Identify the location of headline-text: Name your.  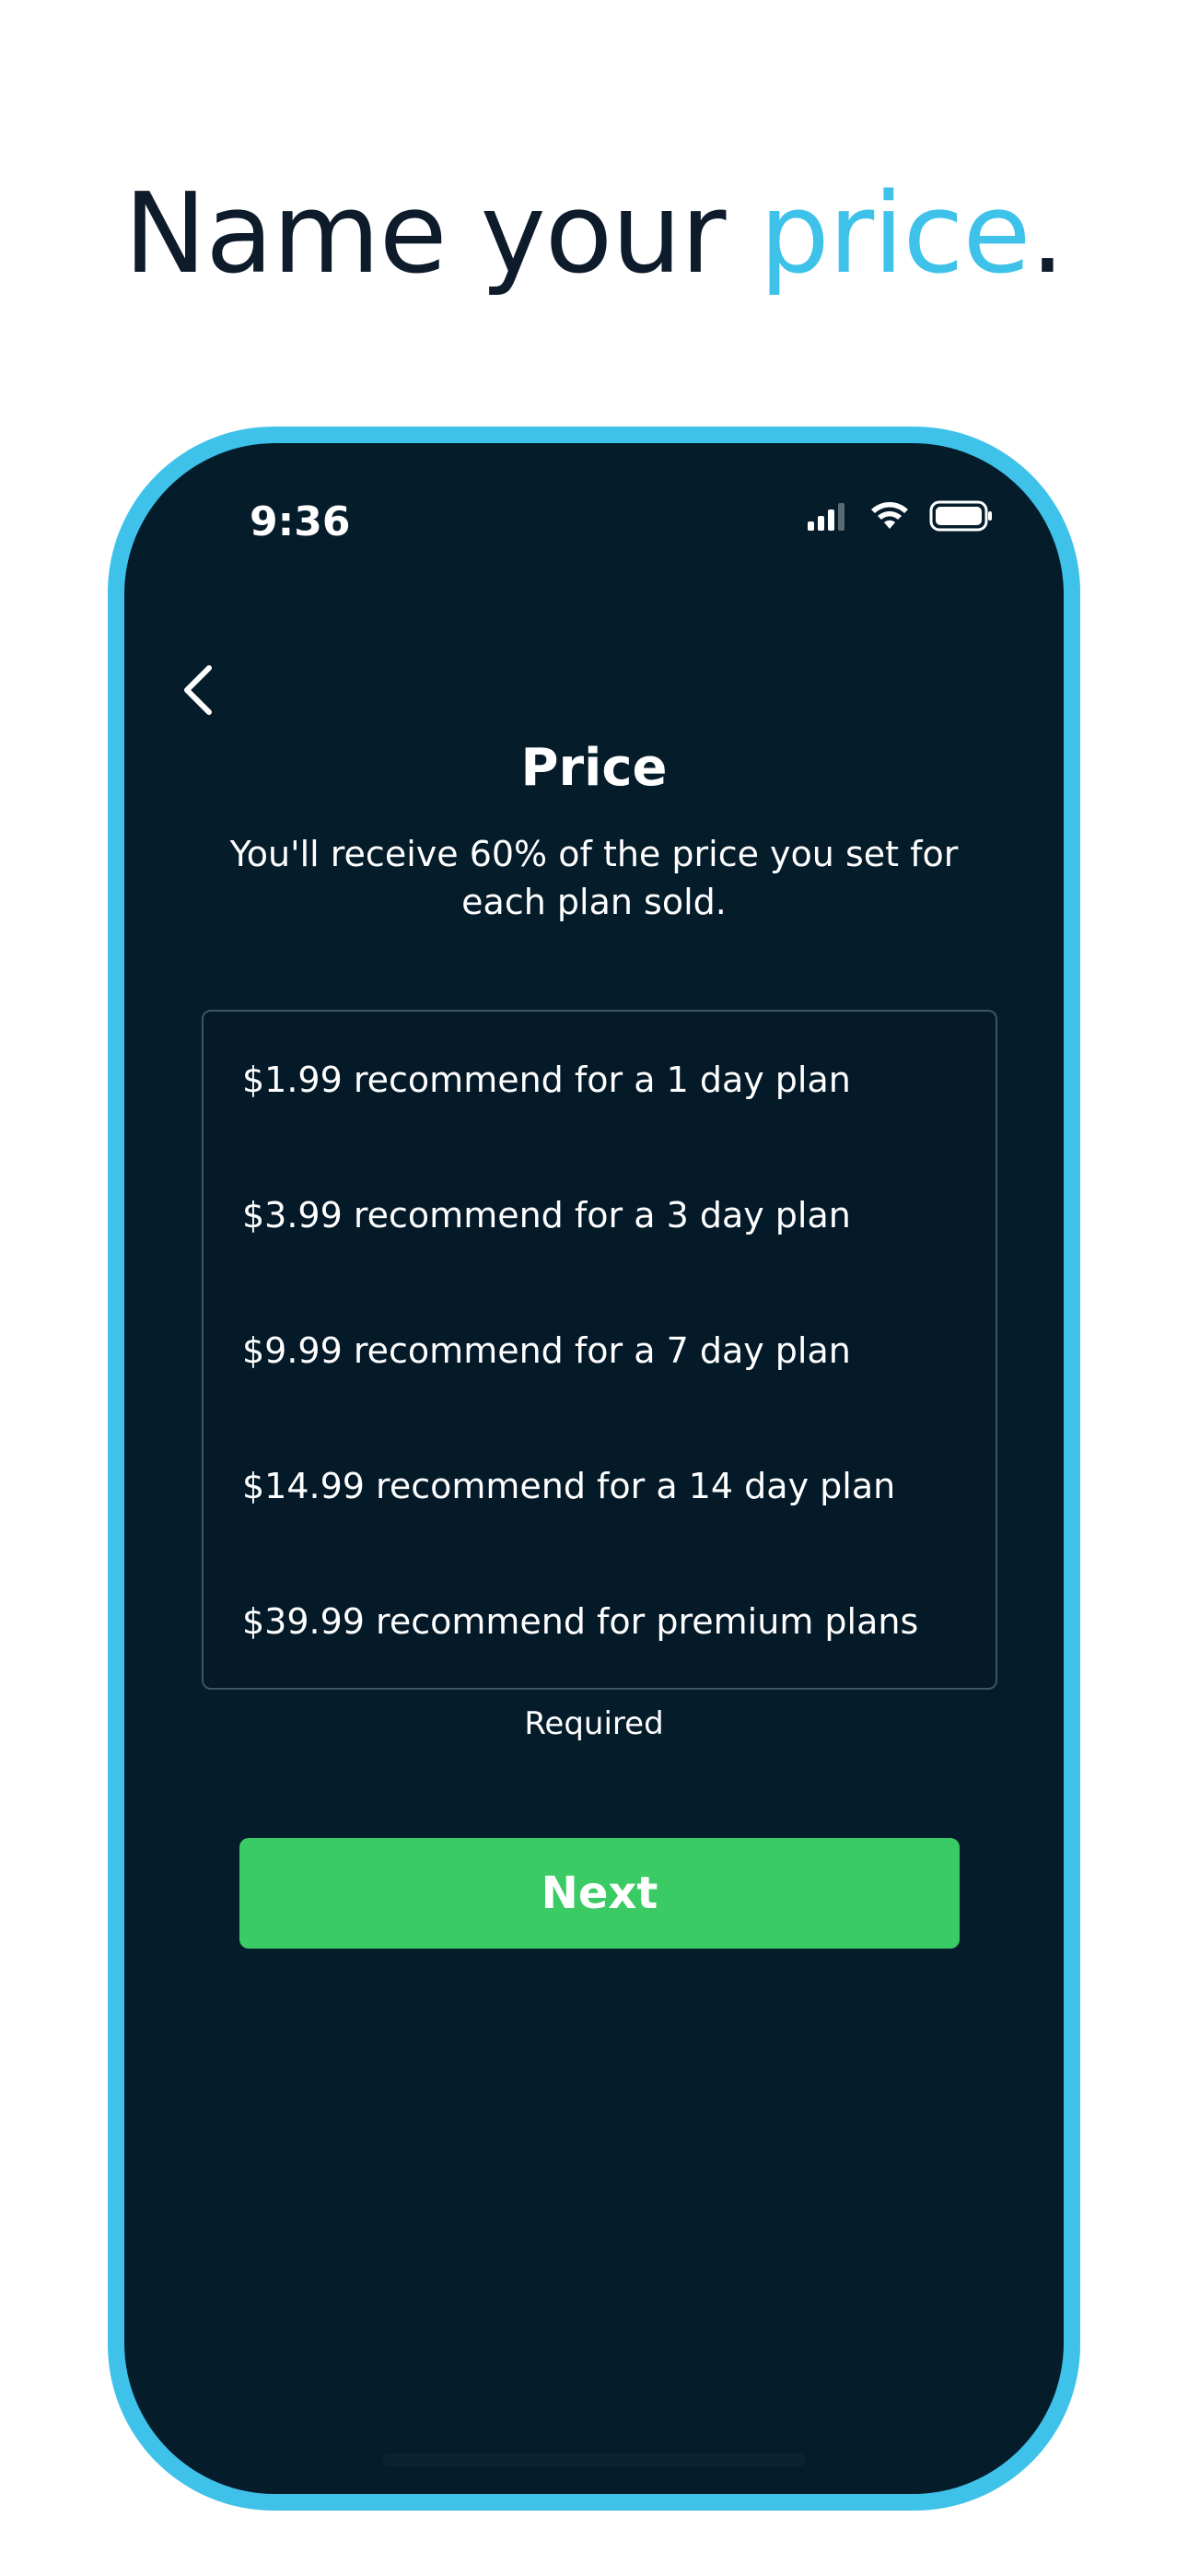
(441, 234).